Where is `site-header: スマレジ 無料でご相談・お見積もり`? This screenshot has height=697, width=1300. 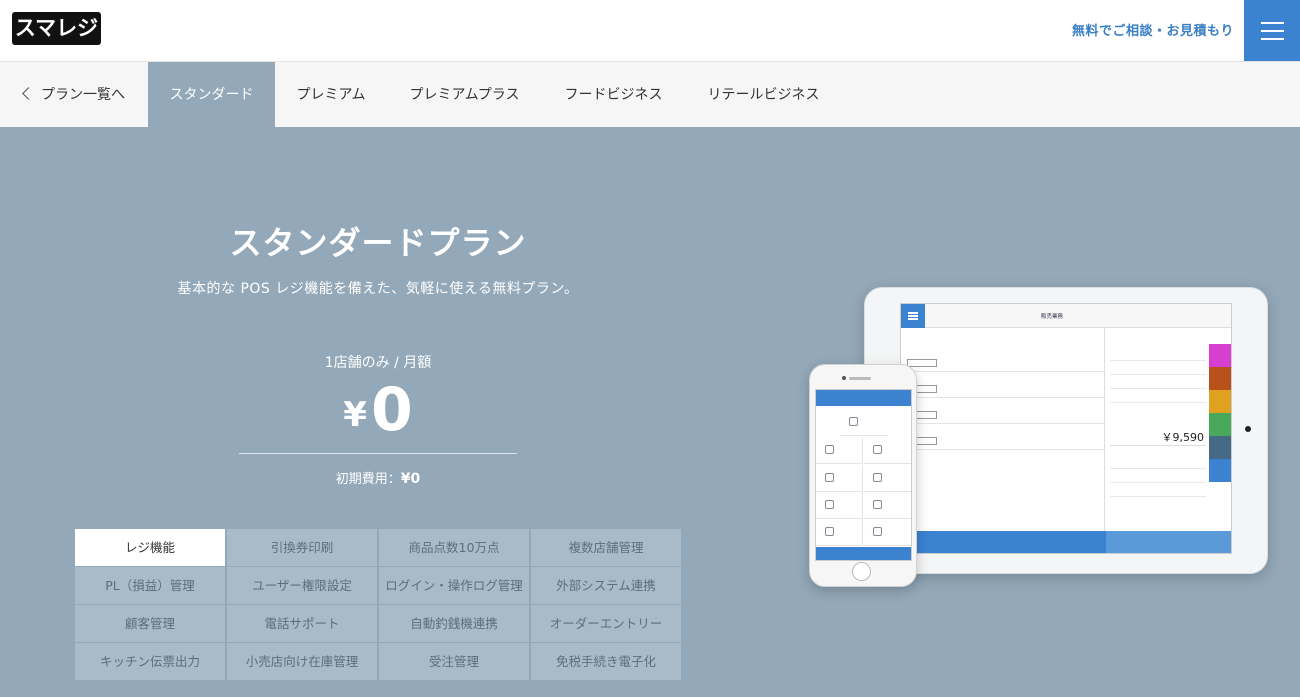
site-header: スマレジ 無料でご相談・お見積もり is located at coordinates (650, 30).